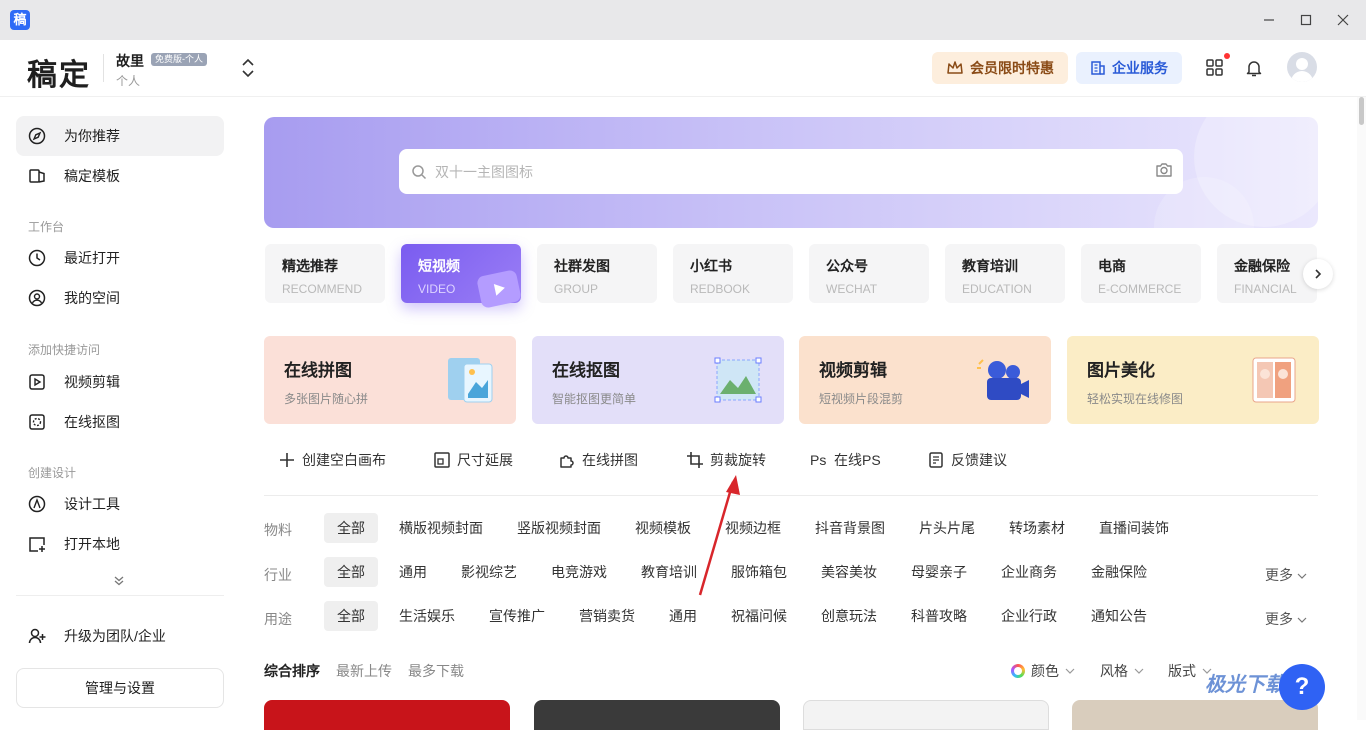 The image size is (1366, 730). I want to click on filter-chip: 创意玩法, so click(849, 616).